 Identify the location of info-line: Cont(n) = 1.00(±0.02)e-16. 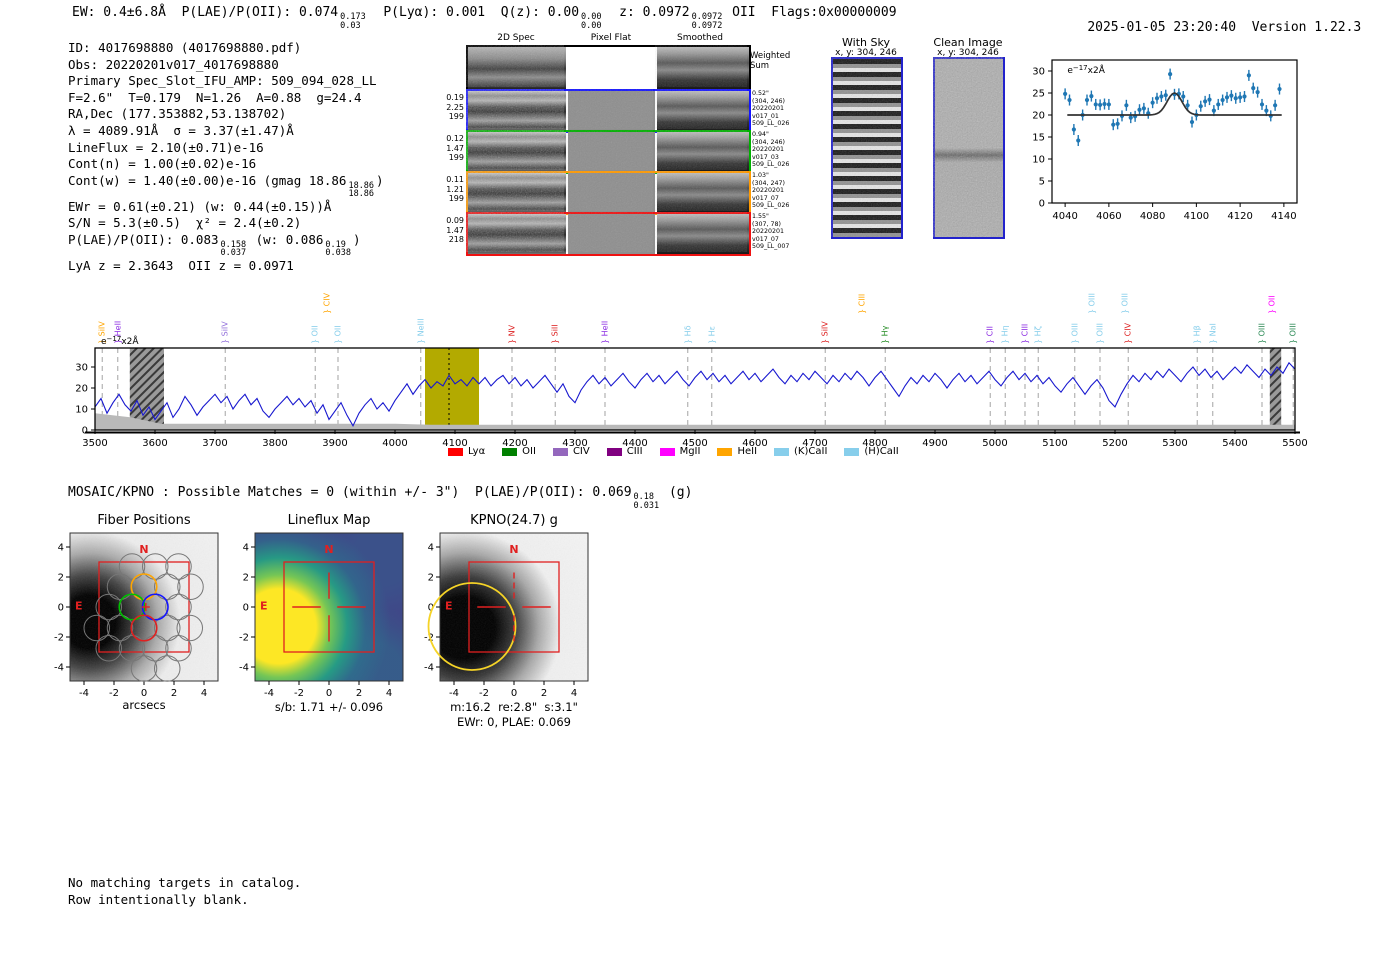
(162, 164).